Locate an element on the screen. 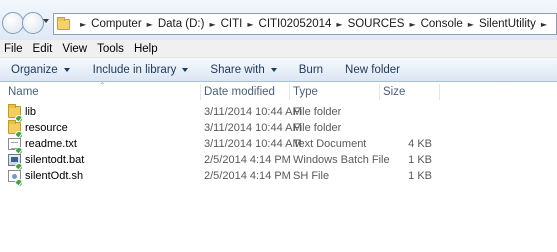 The height and width of the screenshot is (252, 557). organize-label: Organize is located at coordinates (34, 69).